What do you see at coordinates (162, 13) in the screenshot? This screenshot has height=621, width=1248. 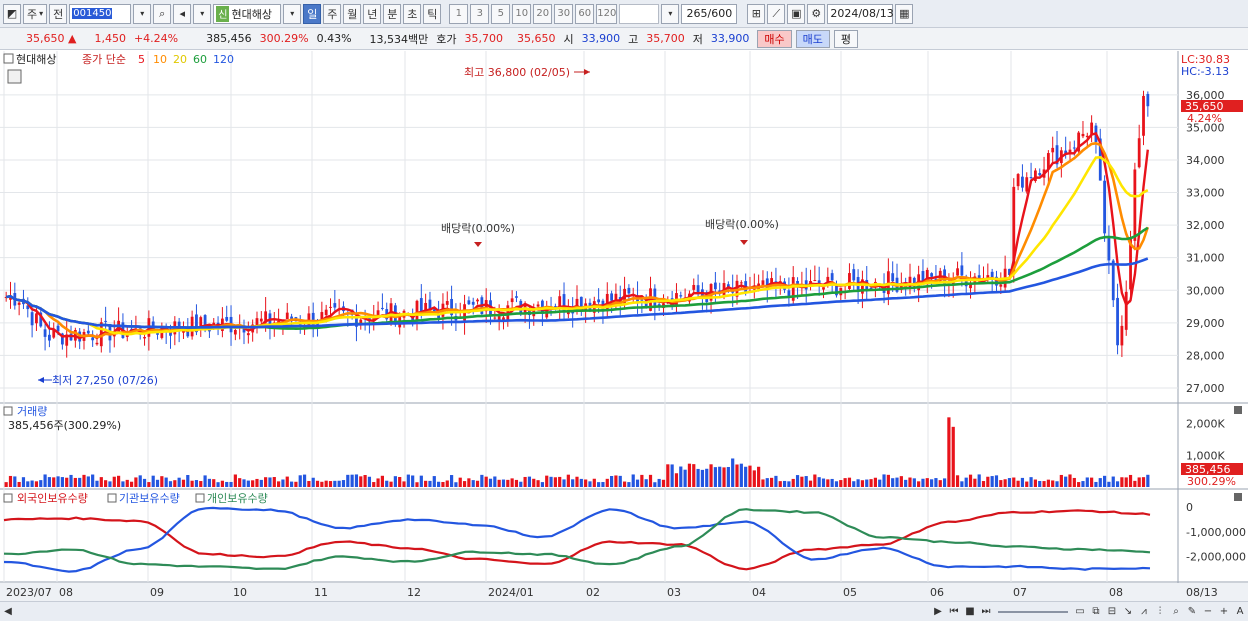 I see `search-icon: ⌕` at bounding box center [162, 13].